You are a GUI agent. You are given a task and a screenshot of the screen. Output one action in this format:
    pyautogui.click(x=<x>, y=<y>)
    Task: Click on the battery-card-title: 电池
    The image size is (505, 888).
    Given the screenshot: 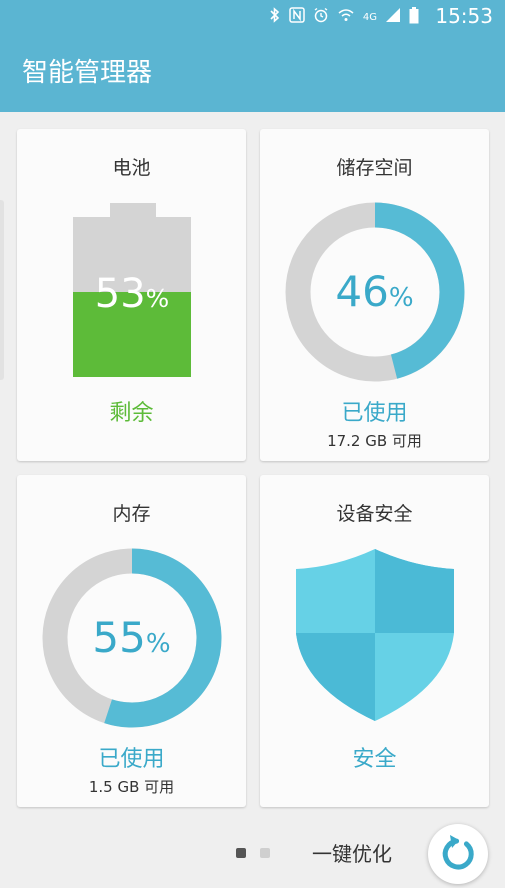 What is the action you would take?
    pyautogui.click(x=131, y=168)
    